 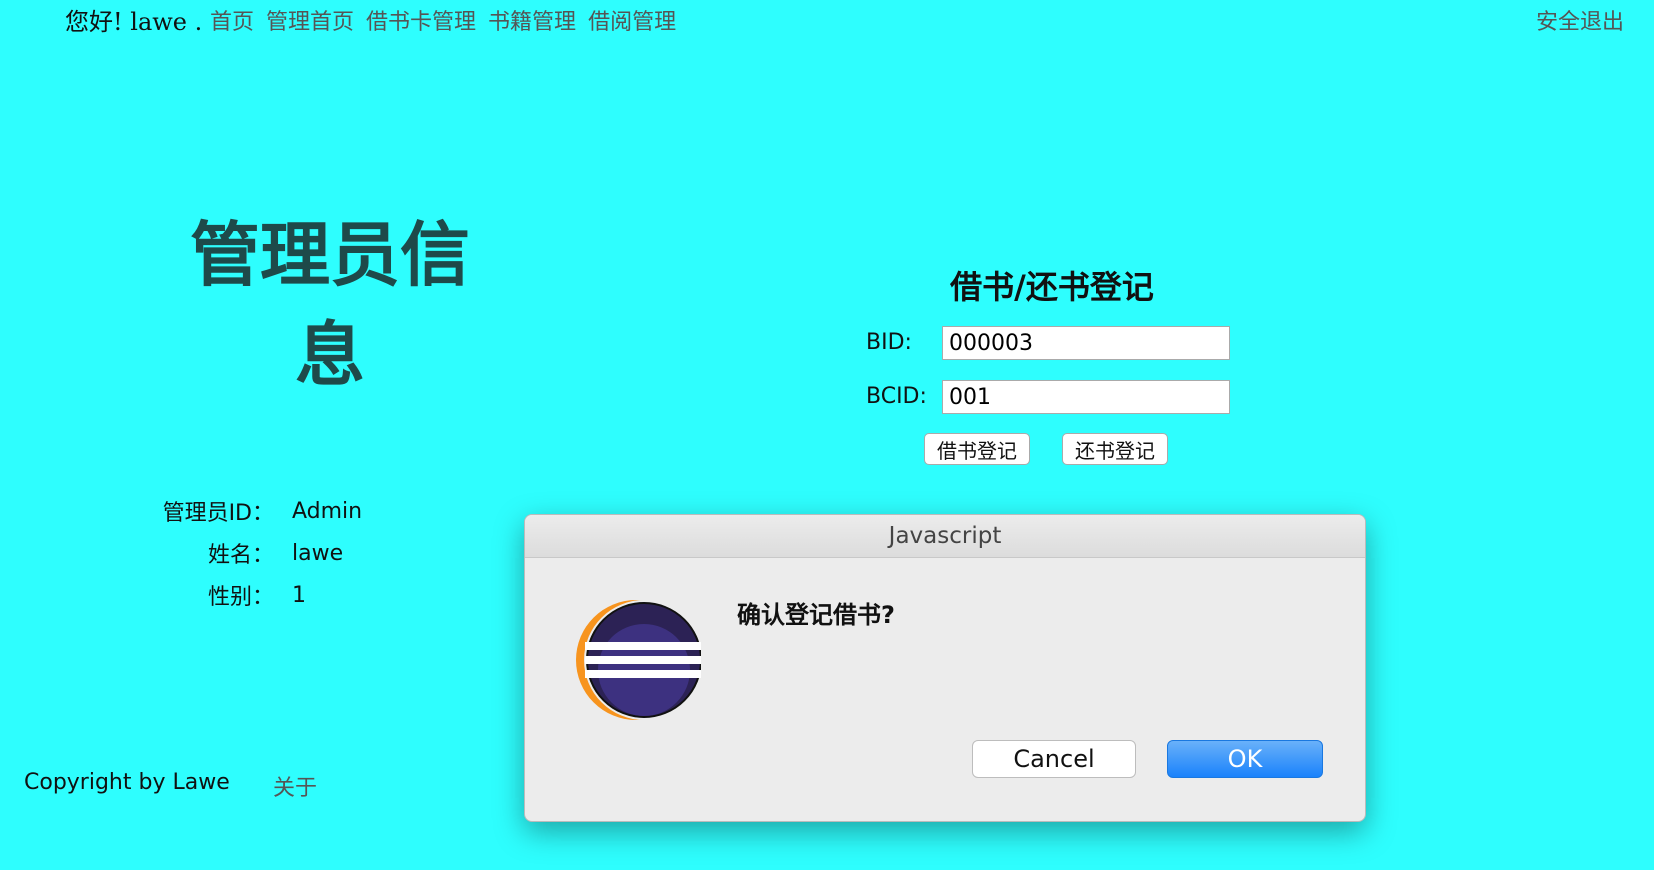 I want to click on borrow-register-button: 借书登记, so click(x=977, y=449).